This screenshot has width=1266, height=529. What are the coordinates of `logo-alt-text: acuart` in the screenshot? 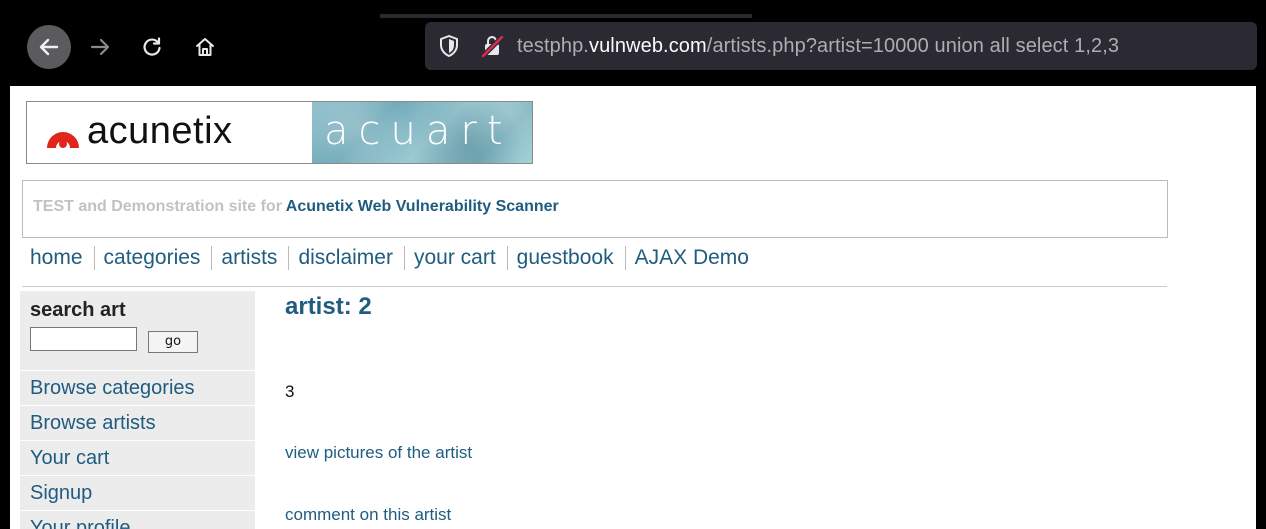 It's located at (418, 131).